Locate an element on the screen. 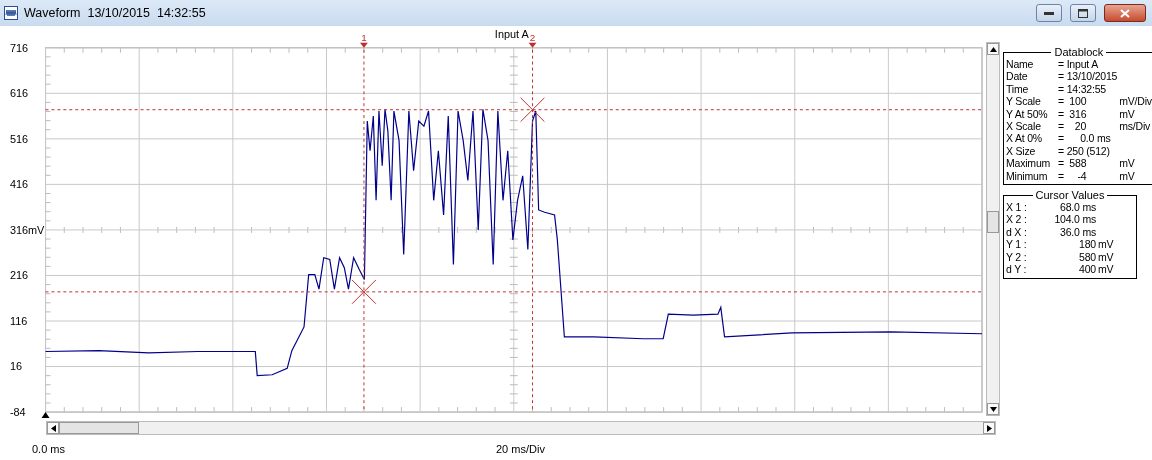  axis-marker-icon is located at coordinates (45, 415).